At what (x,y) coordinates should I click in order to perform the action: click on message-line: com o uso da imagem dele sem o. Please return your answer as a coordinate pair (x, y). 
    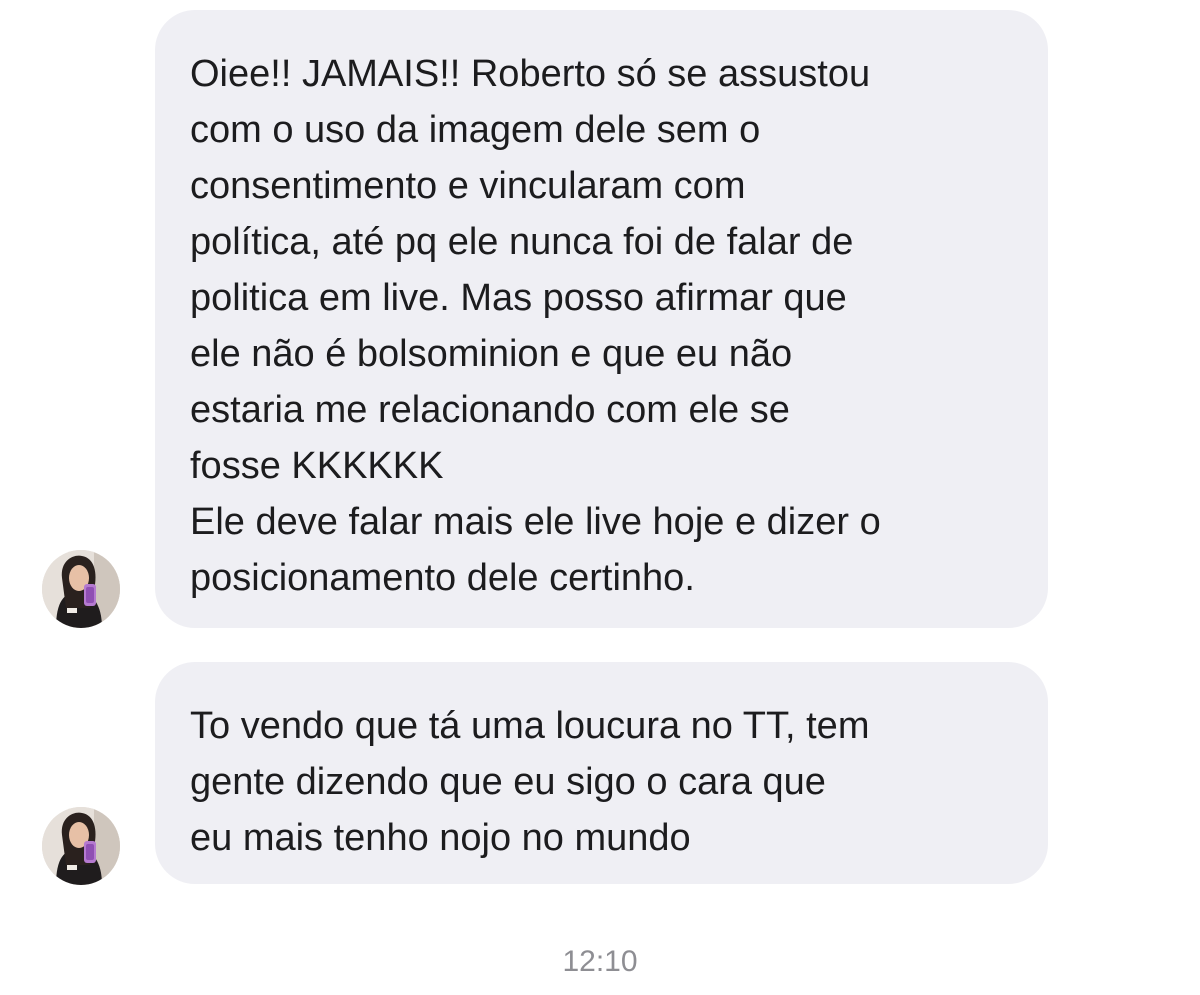
    Looking at the image, I should click on (475, 130).